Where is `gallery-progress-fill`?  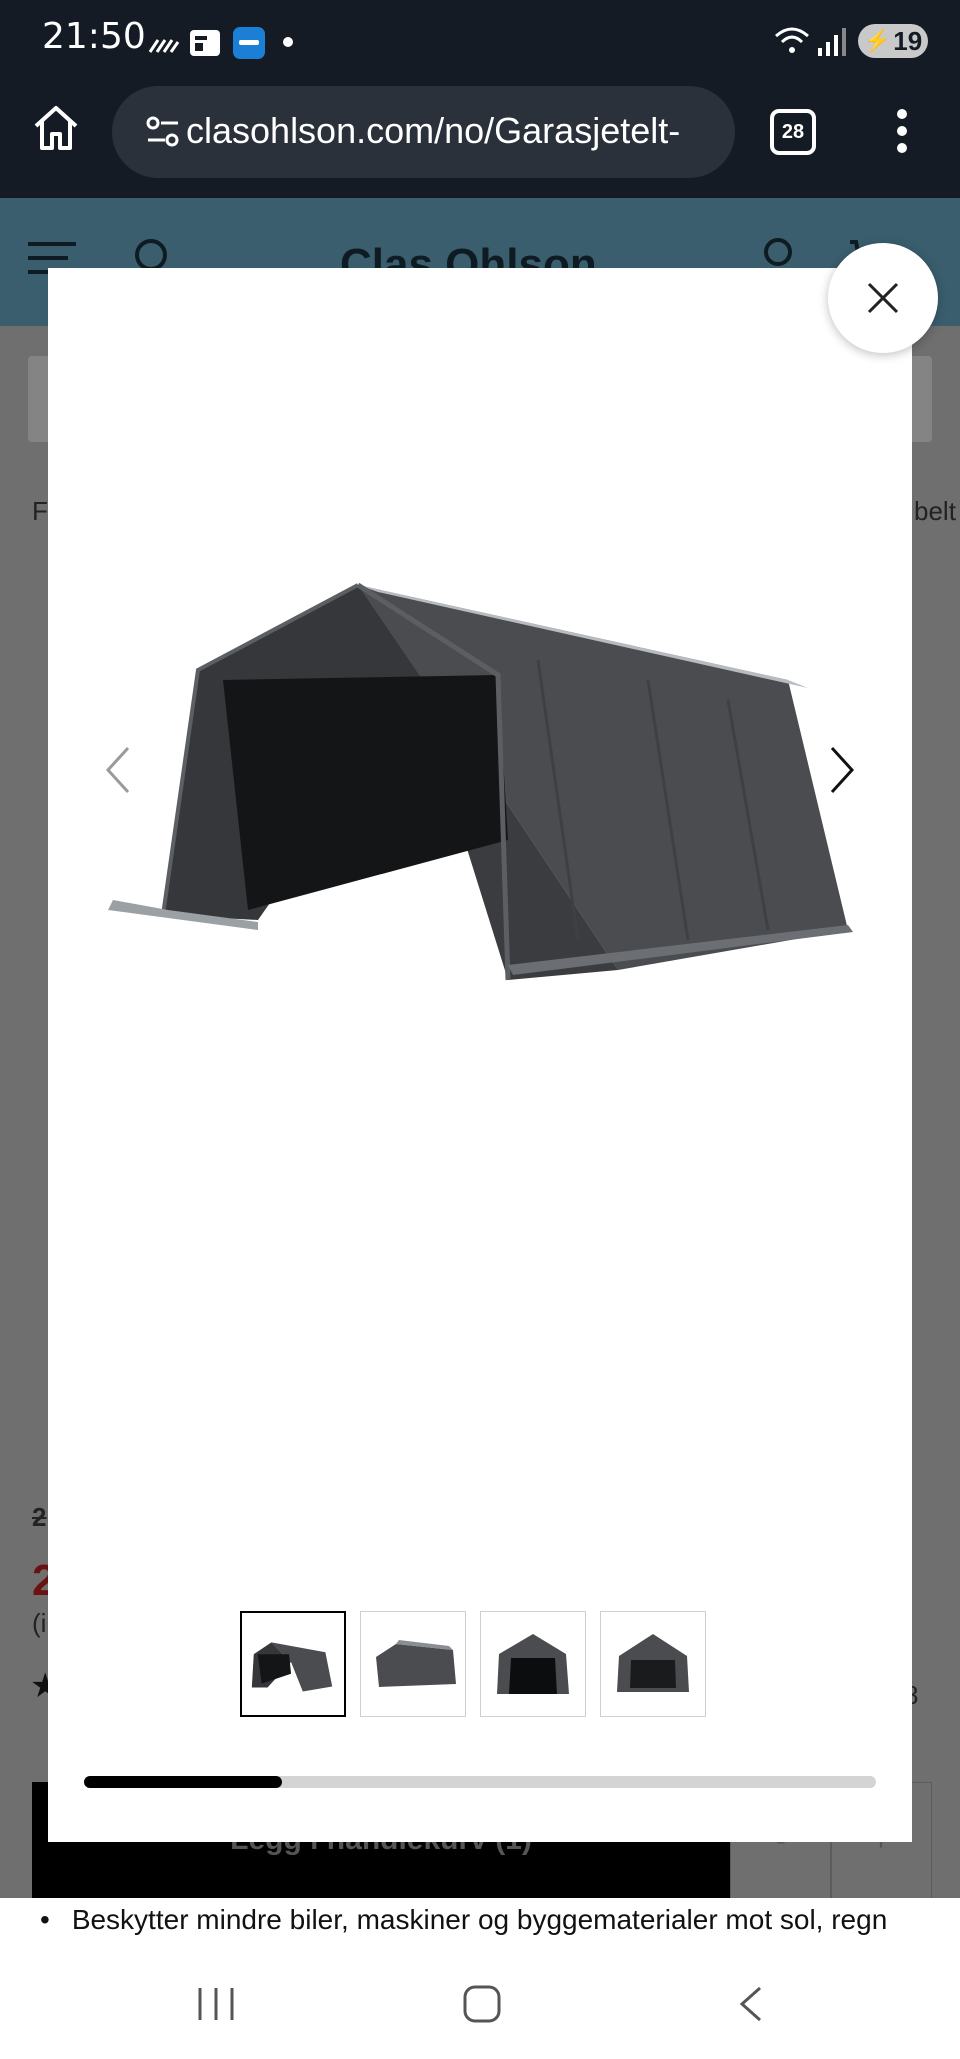
gallery-progress-fill is located at coordinates (183, 1782).